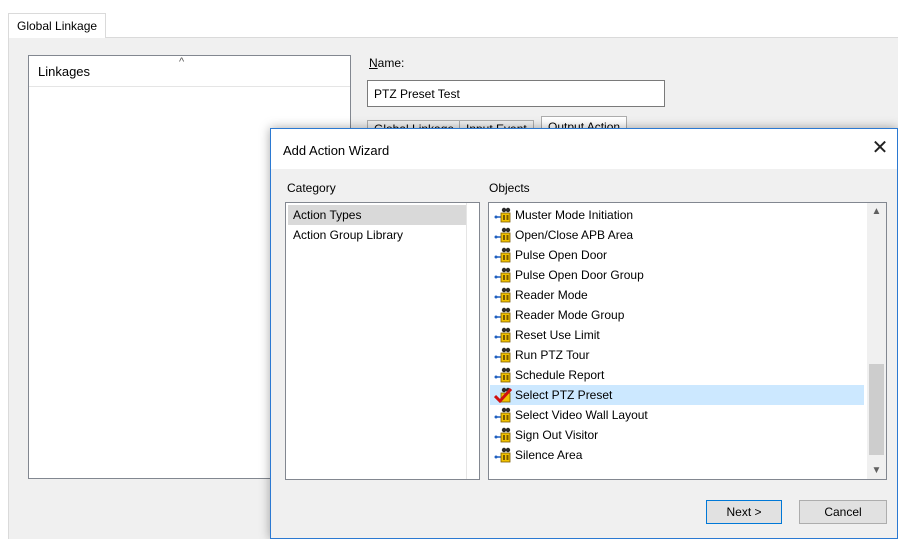 The height and width of the screenshot is (539, 898). I want to click on tab-global-linkage: Global Linkage, so click(57, 26).